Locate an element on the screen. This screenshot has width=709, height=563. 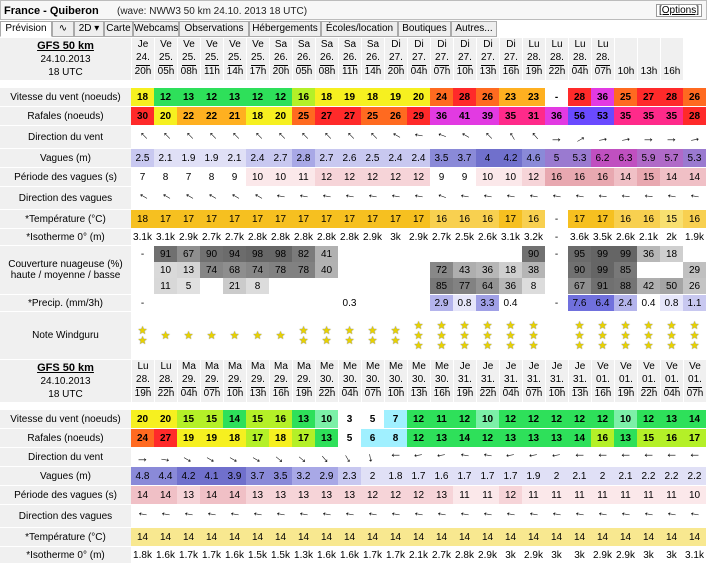
hour: 19h is located at coordinates (304, 393).